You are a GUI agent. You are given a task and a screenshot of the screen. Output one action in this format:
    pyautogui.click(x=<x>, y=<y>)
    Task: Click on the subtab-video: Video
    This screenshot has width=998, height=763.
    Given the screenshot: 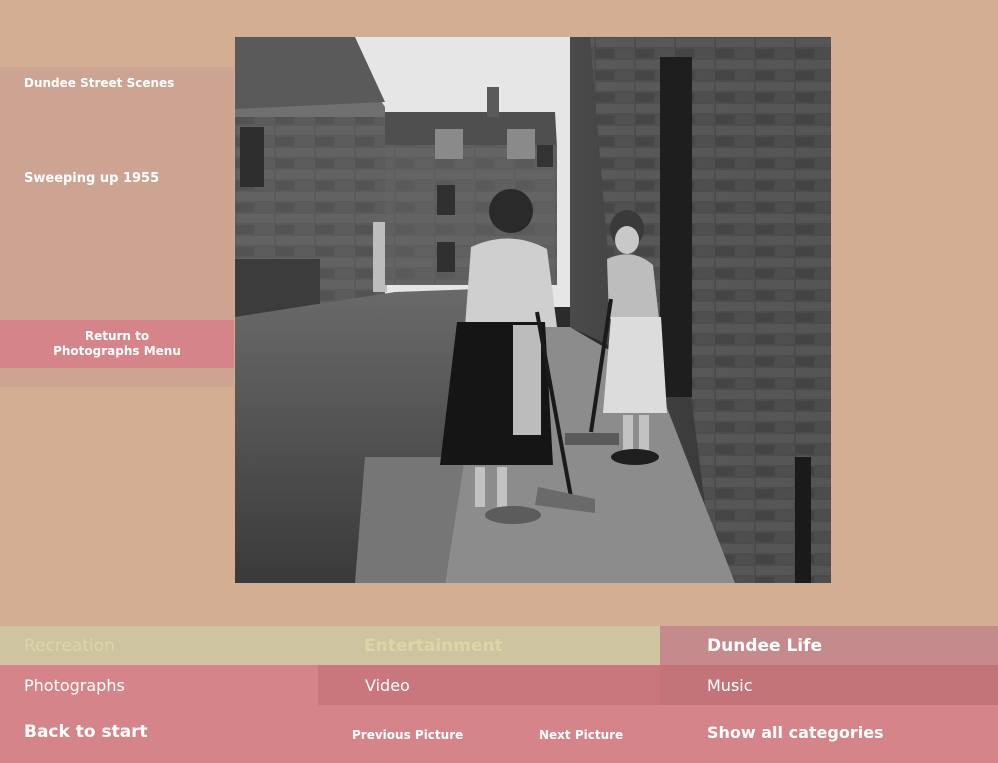 What is the action you would take?
    pyautogui.click(x=489, y=685)
    